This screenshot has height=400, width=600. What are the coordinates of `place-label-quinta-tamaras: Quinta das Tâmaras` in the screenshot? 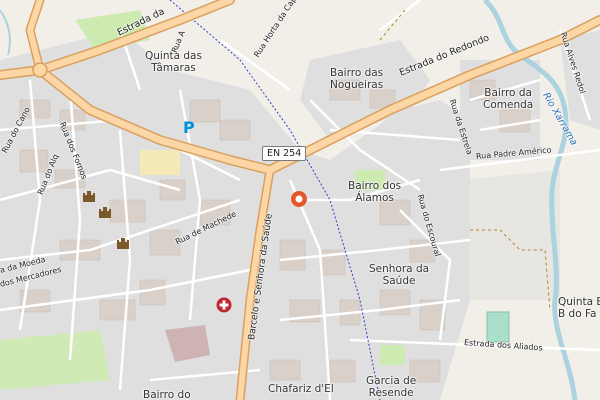 It's located at (173, 62).